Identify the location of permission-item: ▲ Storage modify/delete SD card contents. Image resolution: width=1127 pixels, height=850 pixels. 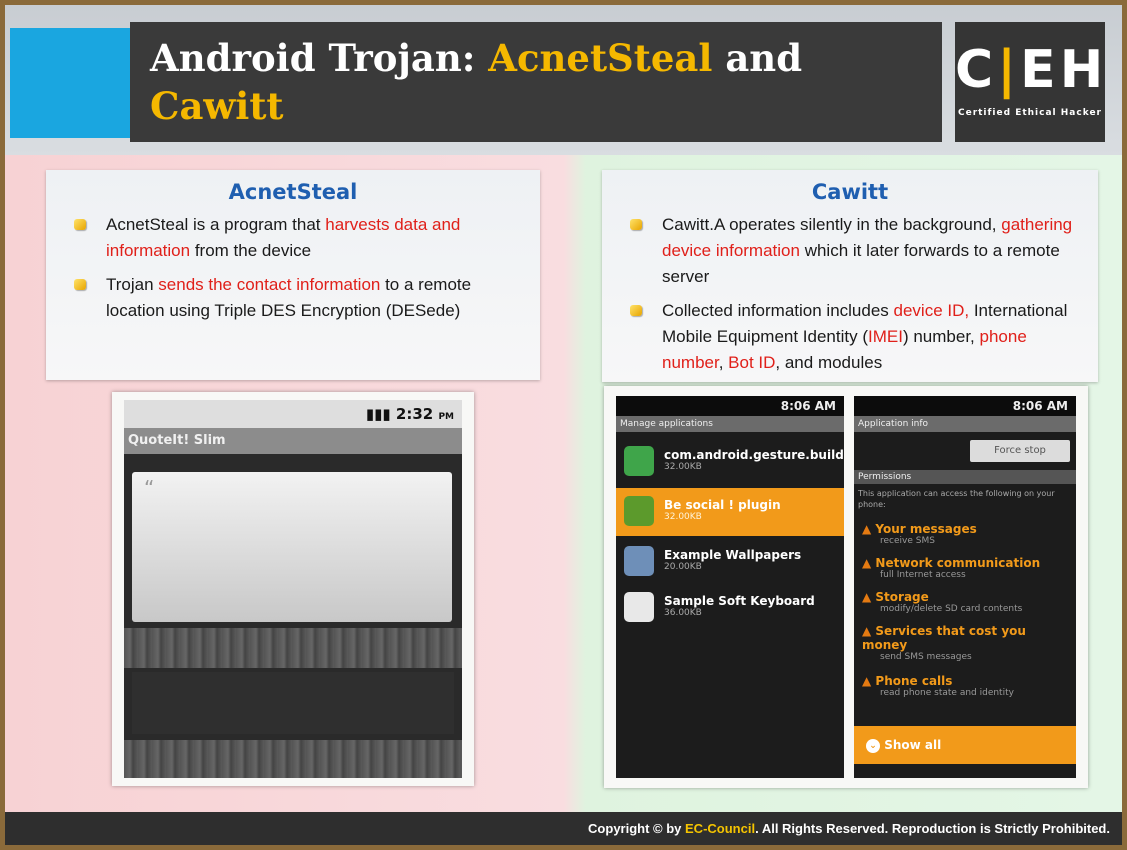
(942, 602).